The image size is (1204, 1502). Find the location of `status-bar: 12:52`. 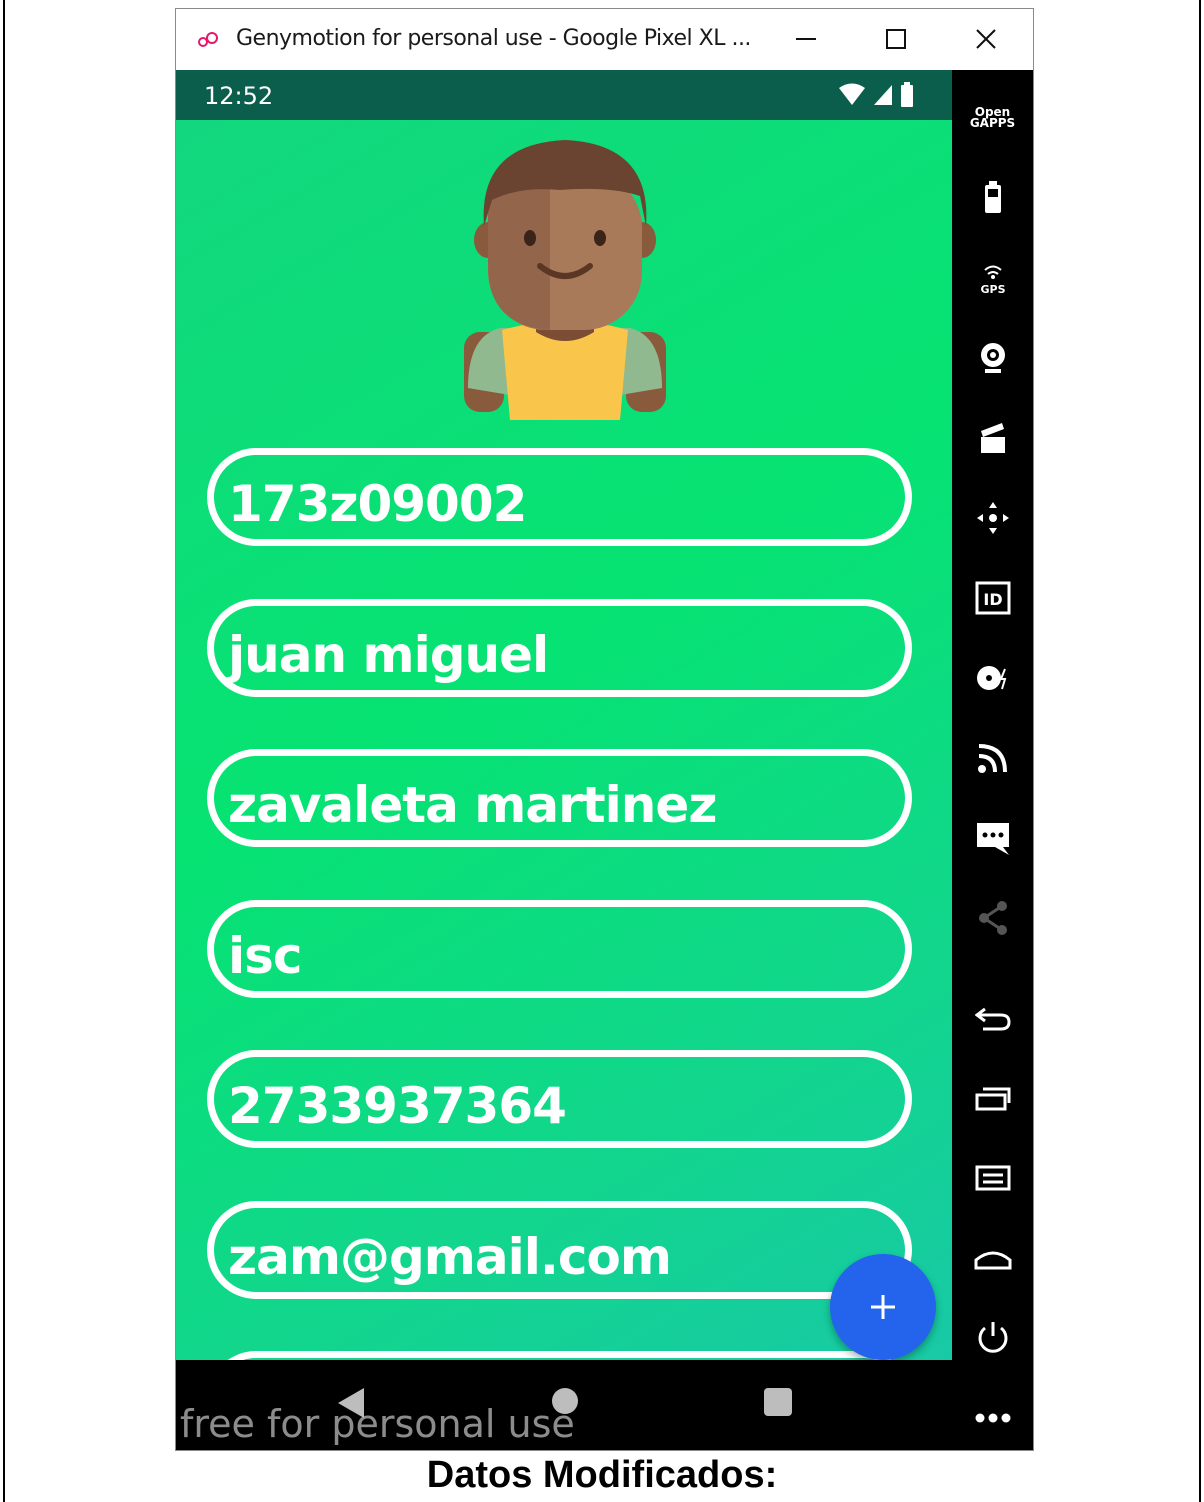

status-bar: 12:52 is located at coordinates (564, 95).